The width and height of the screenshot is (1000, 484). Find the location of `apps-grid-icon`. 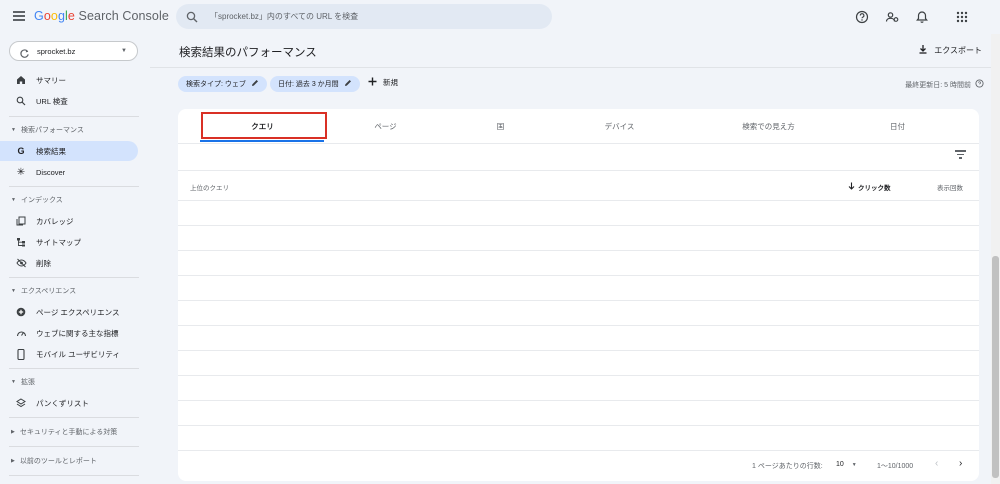

apps-grid-icon is located at coordinates (962, 17).